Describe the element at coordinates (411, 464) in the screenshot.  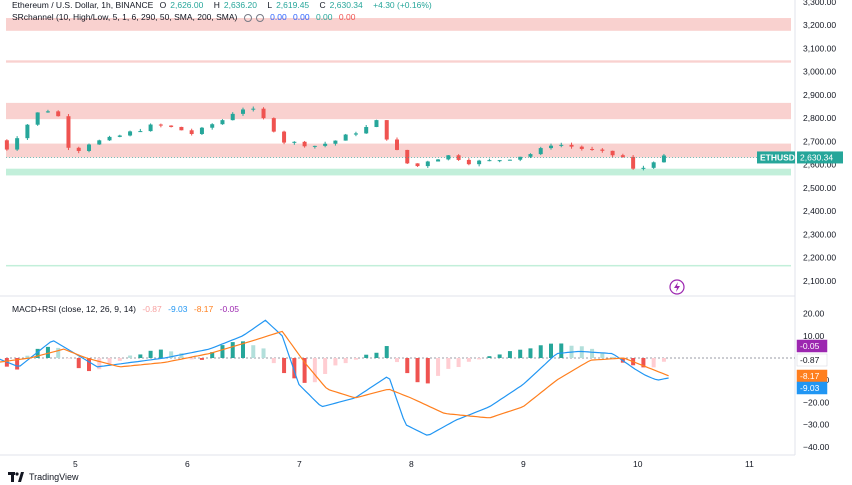
I see `time-tick-label: 8` at that location.